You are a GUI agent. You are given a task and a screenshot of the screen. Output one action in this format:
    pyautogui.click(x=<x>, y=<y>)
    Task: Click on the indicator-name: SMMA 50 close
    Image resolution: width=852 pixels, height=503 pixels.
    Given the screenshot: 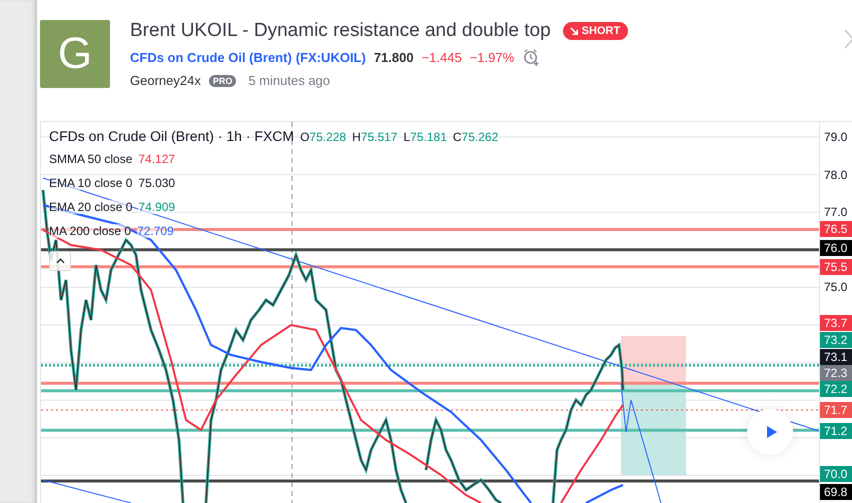 What is the action you would take?
    pyautogui.click(x=90, y=159)
    